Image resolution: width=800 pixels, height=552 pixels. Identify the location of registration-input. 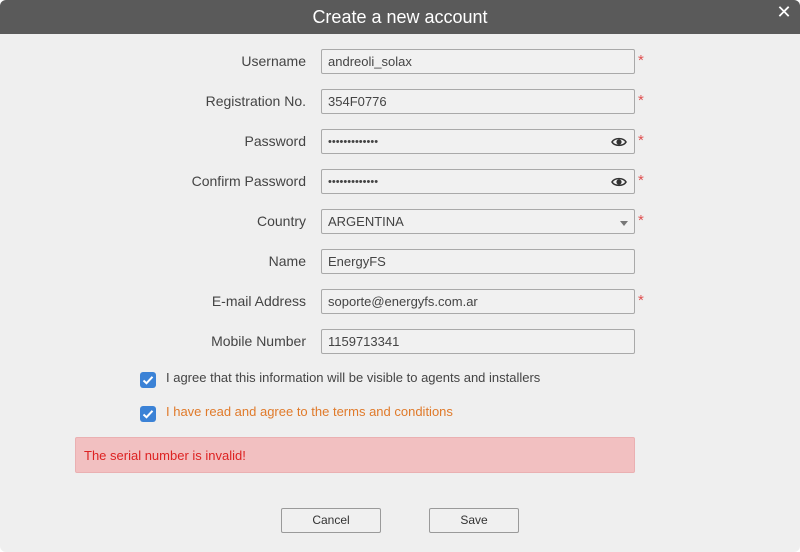
(478, 101).